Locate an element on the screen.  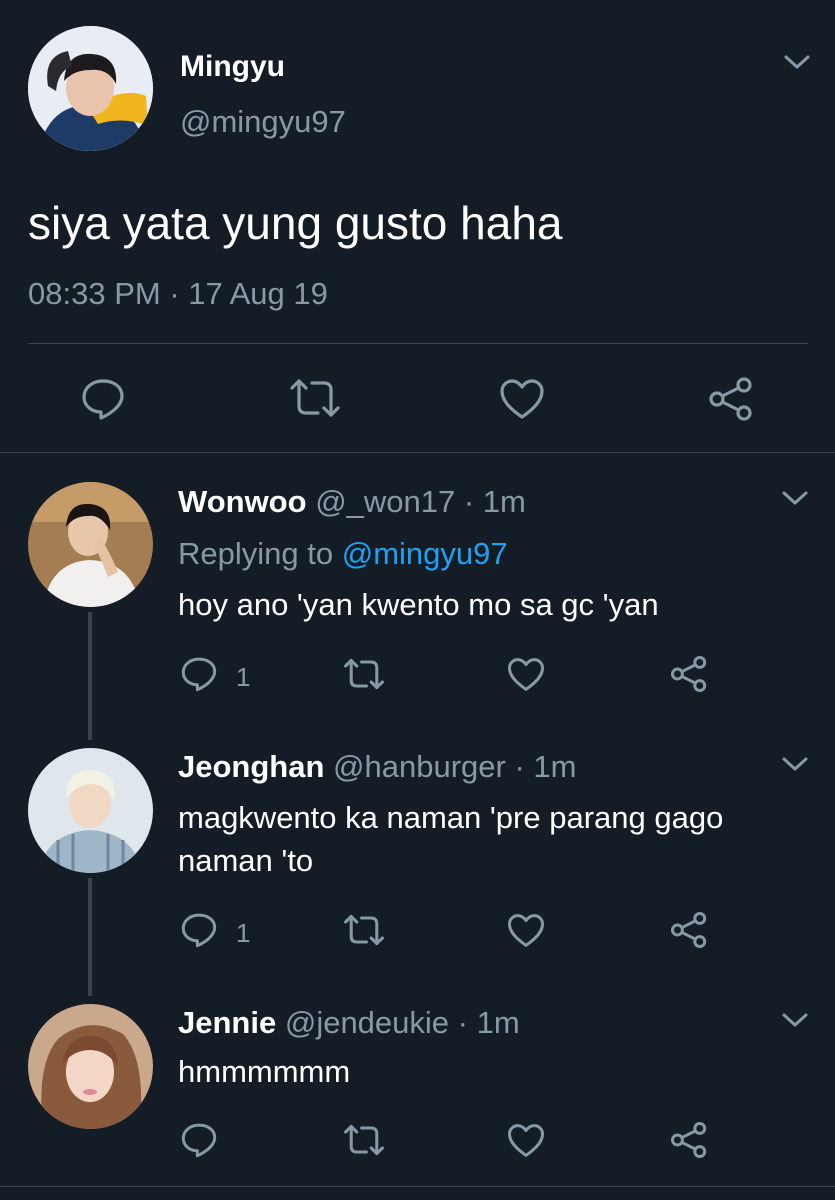
reply-text-line-2: naman 'to is located at coordinates (246, 860).